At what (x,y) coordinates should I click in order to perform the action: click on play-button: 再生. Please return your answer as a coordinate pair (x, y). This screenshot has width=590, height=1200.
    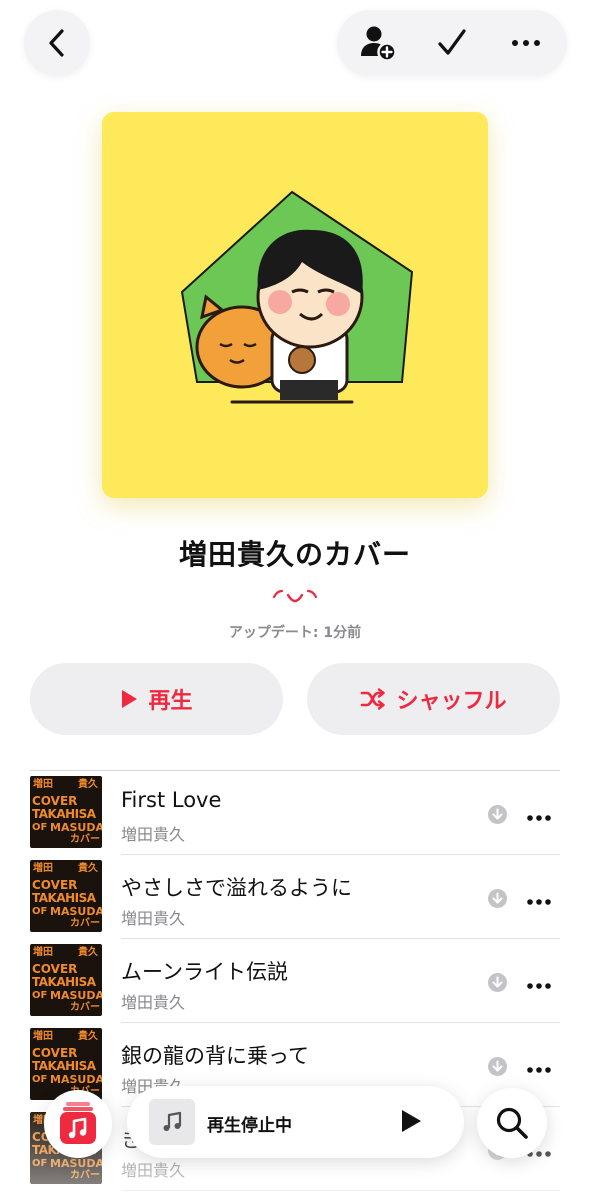
    Looking at the image, I should click on (156, 699).